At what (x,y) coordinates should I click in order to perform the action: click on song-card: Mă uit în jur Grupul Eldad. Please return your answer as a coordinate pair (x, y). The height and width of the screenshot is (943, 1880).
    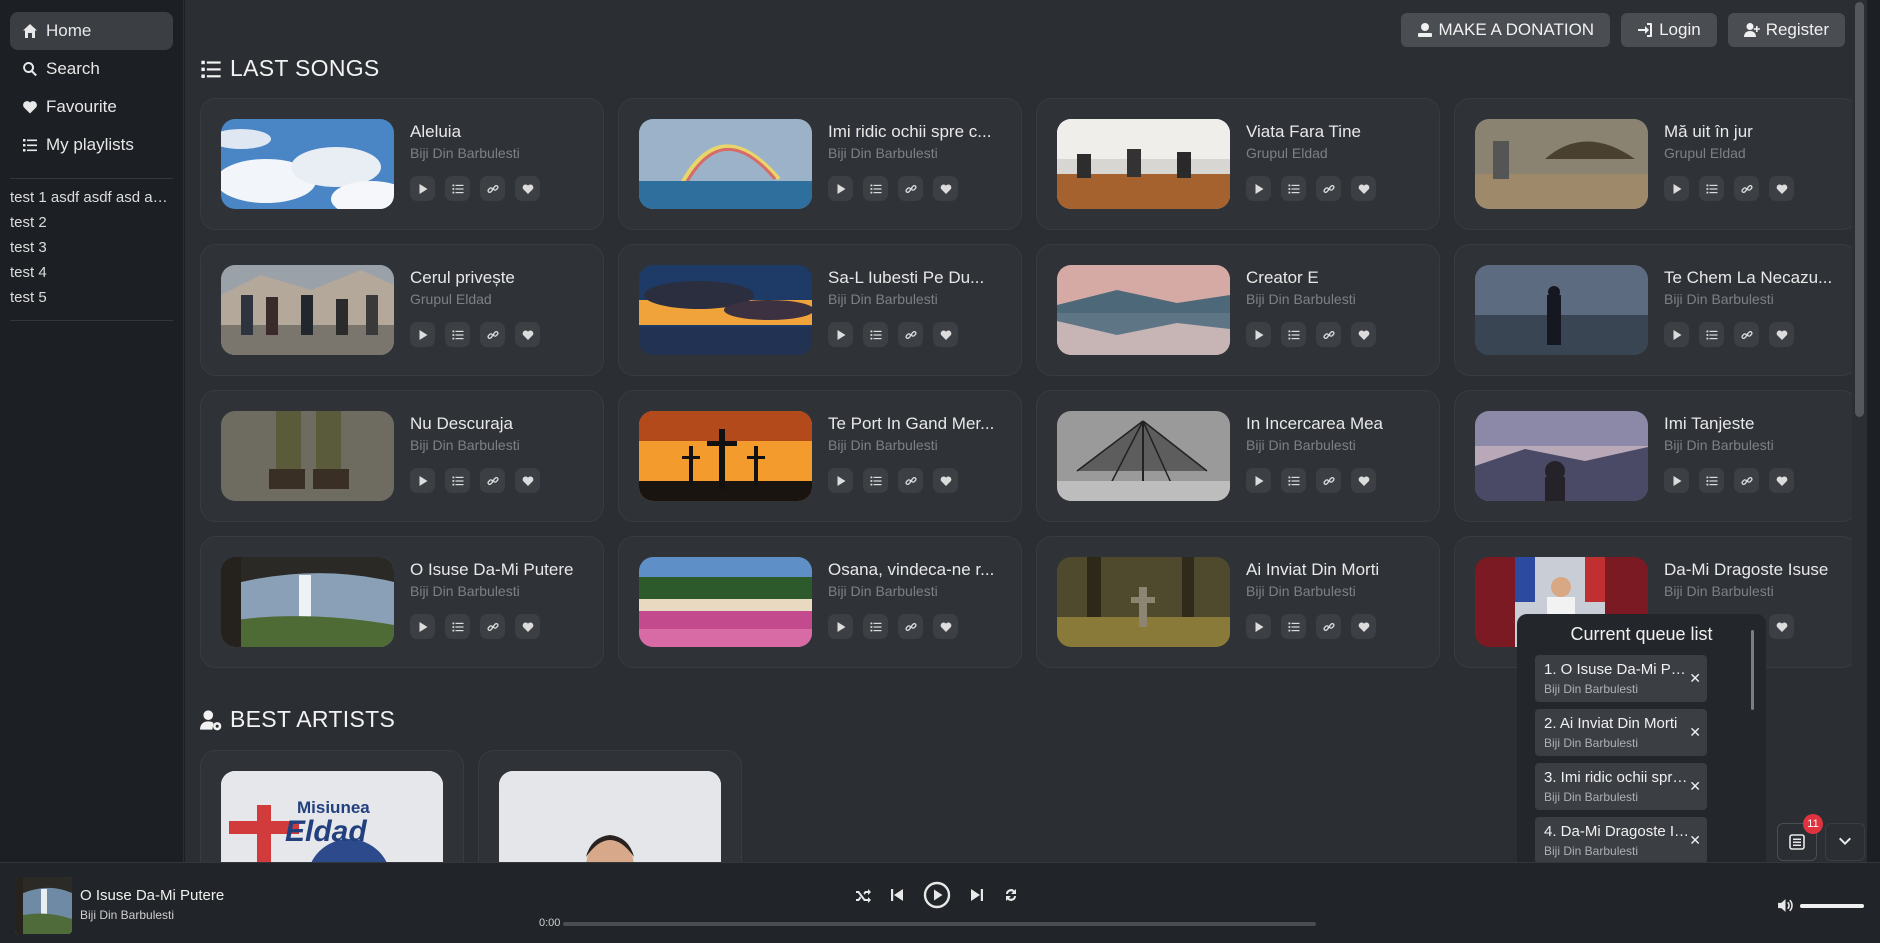
    Looking at the image, I should click on (1656, 164).